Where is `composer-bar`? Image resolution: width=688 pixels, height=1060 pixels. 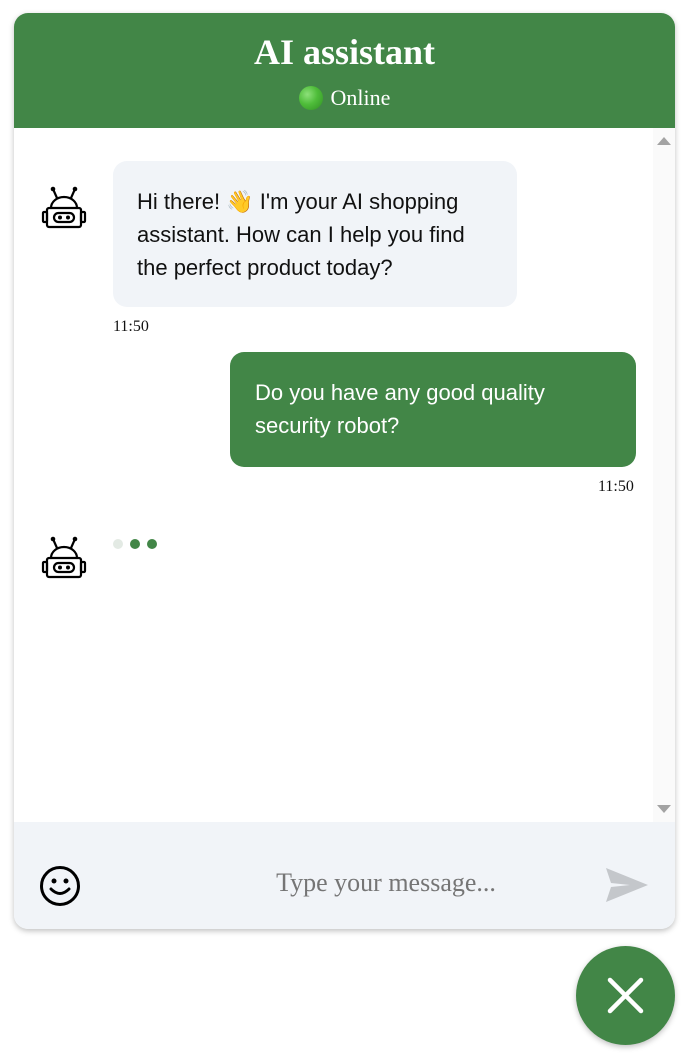 composer-bar is located at coordinates (344, 875).